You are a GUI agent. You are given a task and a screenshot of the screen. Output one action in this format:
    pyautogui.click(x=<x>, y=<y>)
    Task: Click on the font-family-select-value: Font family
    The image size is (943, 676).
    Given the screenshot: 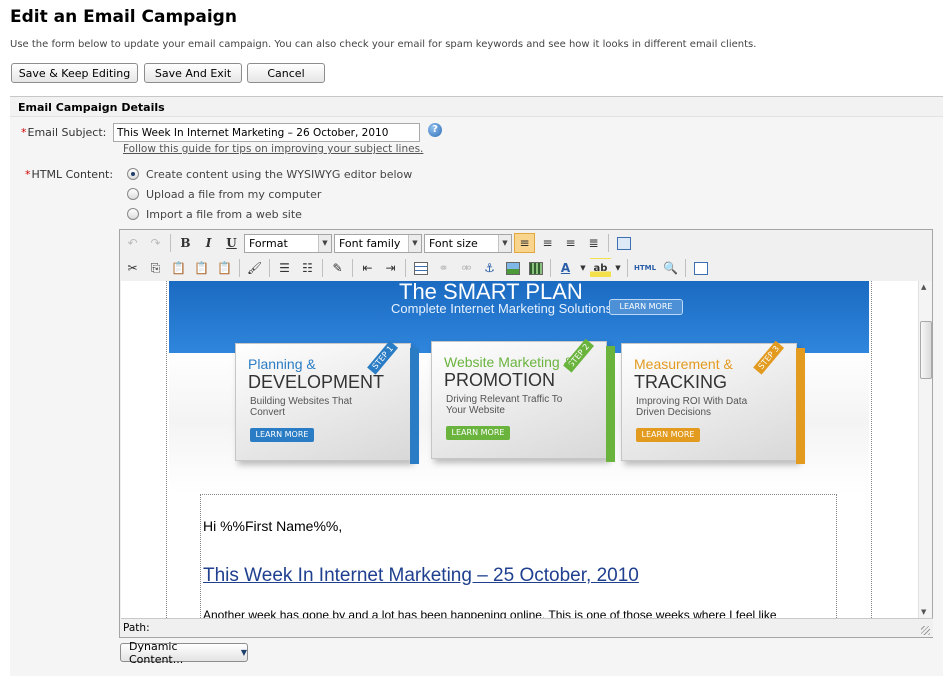 What is the action you would take?
    pyautogui.click(x=370, y=243)
    